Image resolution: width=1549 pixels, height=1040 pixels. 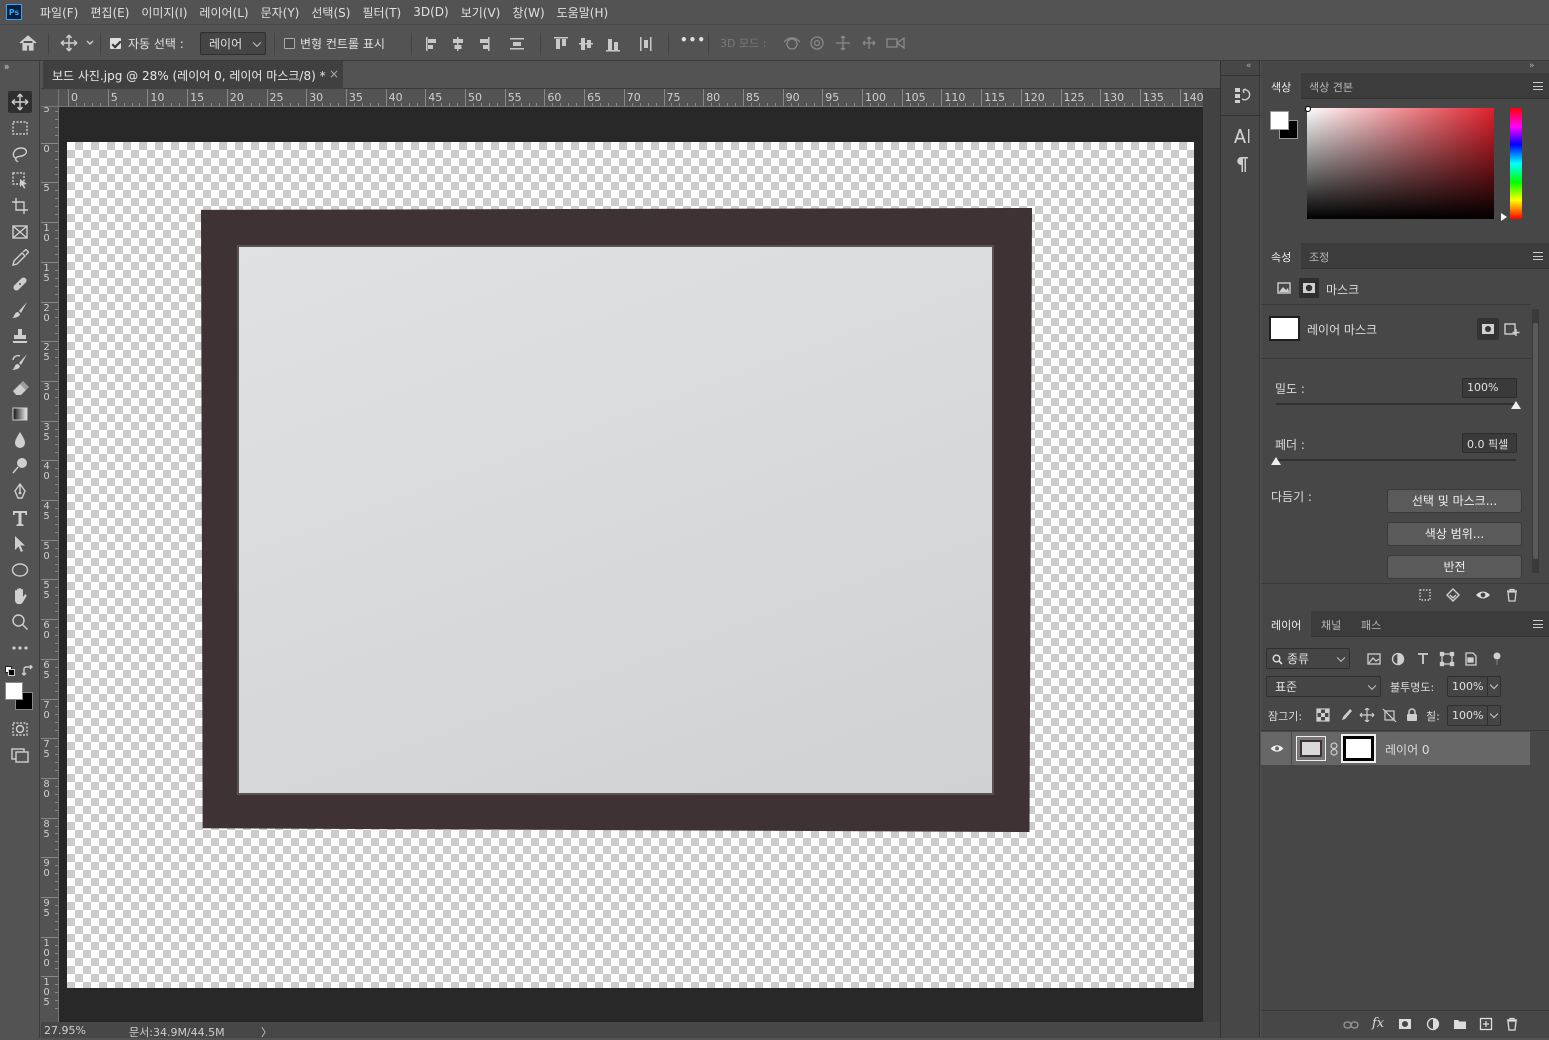 What do you see at coordinates (583, 12) in the screenshot?
I see `menu-help: 도움말(H)` at bounding box center [583, 12].